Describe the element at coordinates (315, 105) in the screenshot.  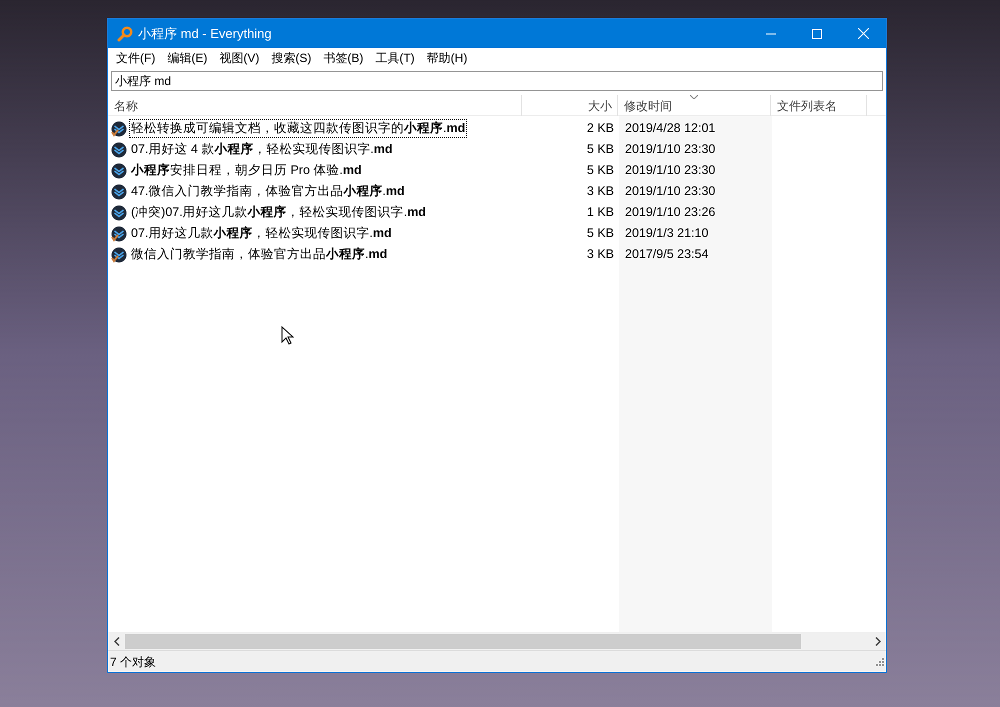
I see `column-header: 名称` at that location.